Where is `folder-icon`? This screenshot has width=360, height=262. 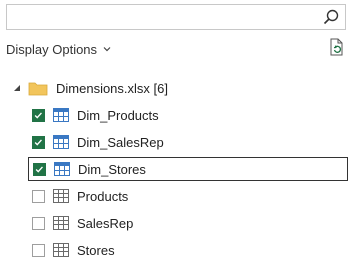 folder-icon is located at coordinates (38, 89).